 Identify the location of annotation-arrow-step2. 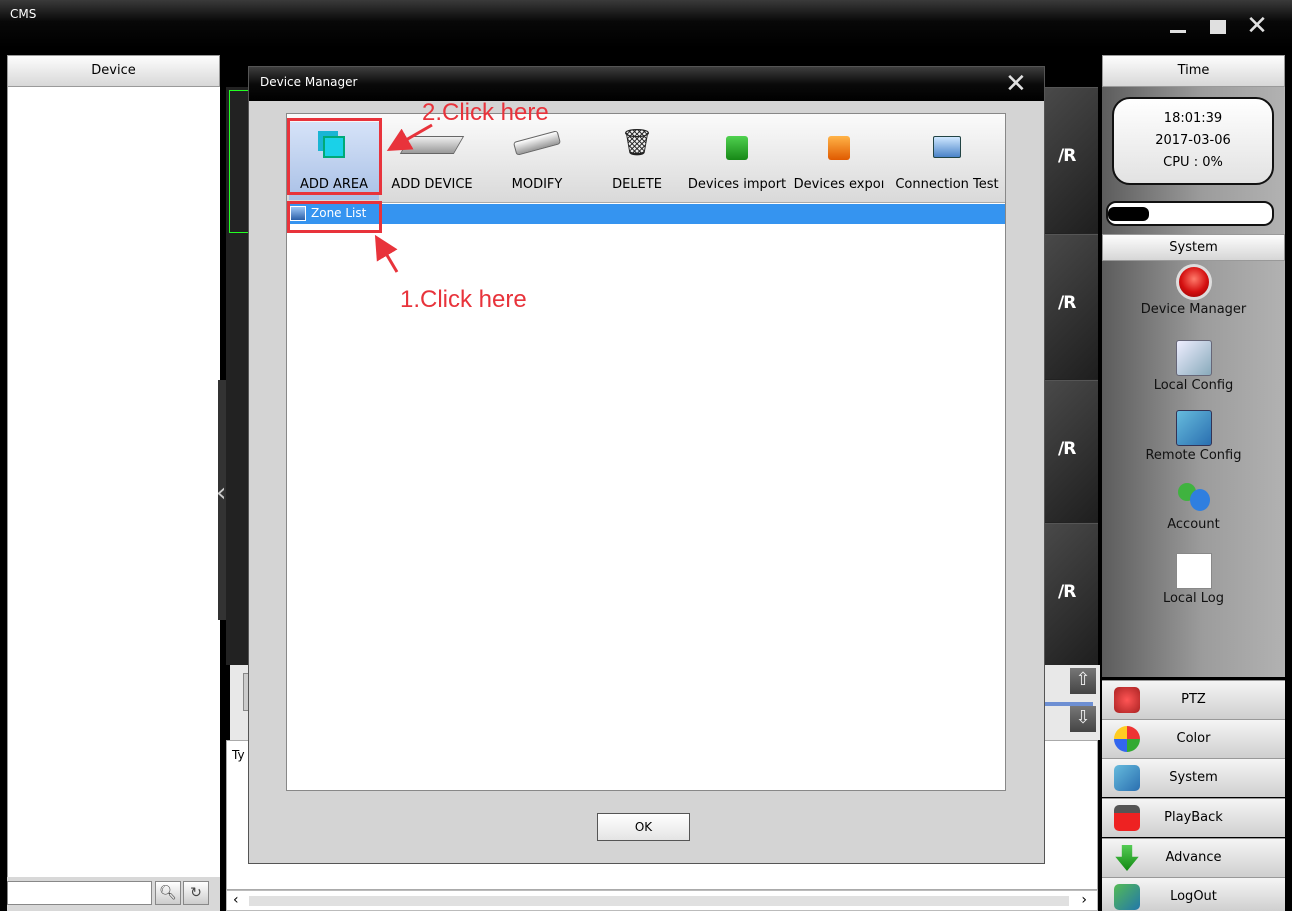
(409, 137).